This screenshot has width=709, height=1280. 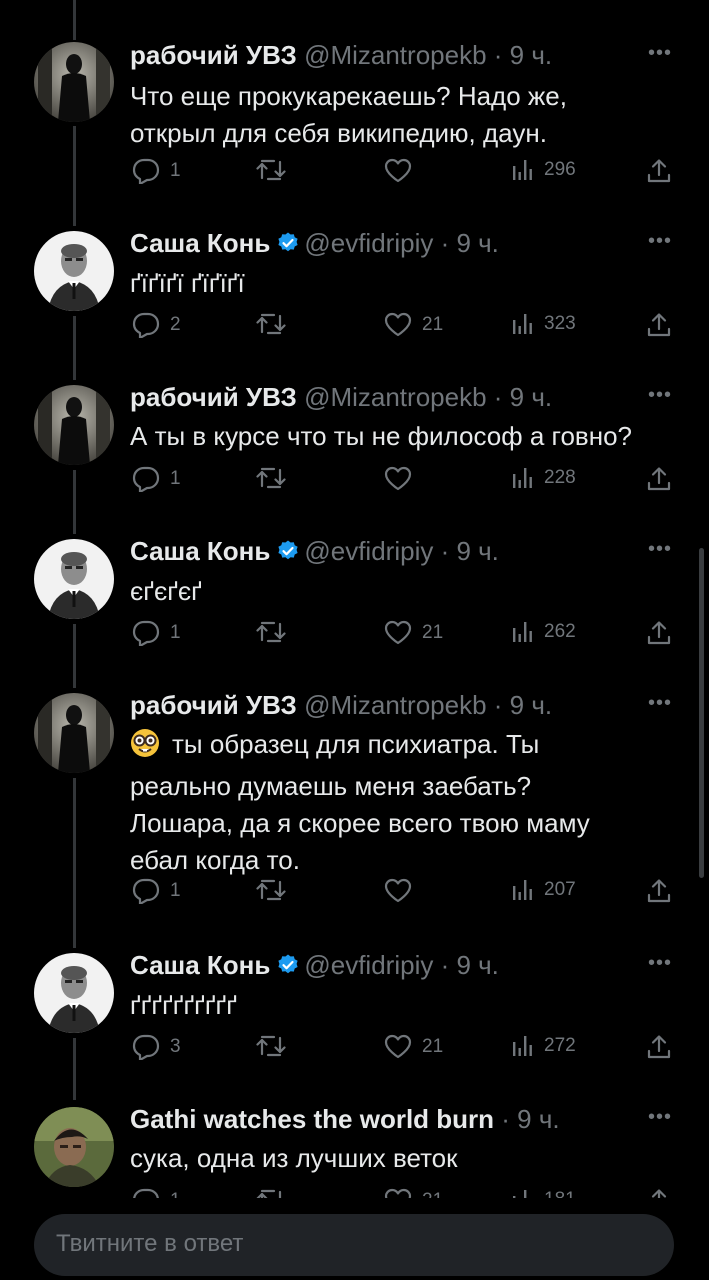 I want to click on tweet-header: Gathi watches the world burn · 9 ч., so click(x=345, y=1119).